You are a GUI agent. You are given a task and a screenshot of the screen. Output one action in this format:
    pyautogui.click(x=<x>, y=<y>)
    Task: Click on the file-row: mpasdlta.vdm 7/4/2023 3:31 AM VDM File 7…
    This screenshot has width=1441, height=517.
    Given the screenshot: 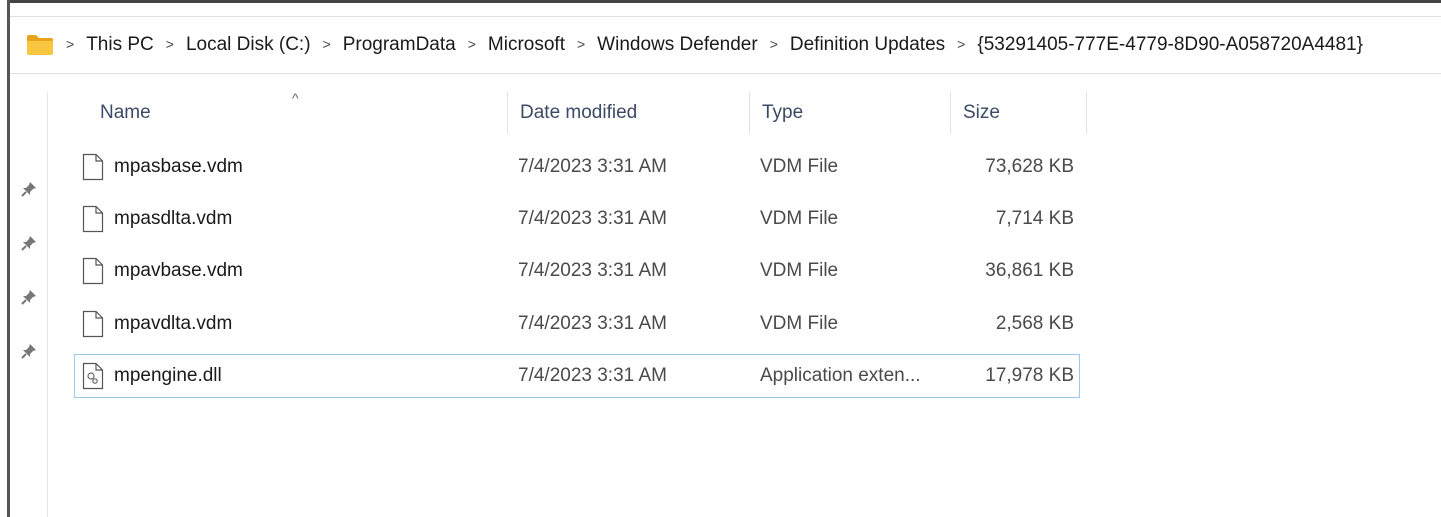 What is the action you would take?
    pyautogui.click(x=577, y=219)
    